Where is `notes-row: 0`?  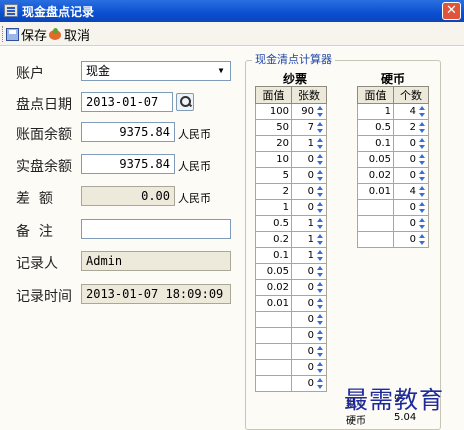
notes-row: 0 is located at coordinates (291, 351).